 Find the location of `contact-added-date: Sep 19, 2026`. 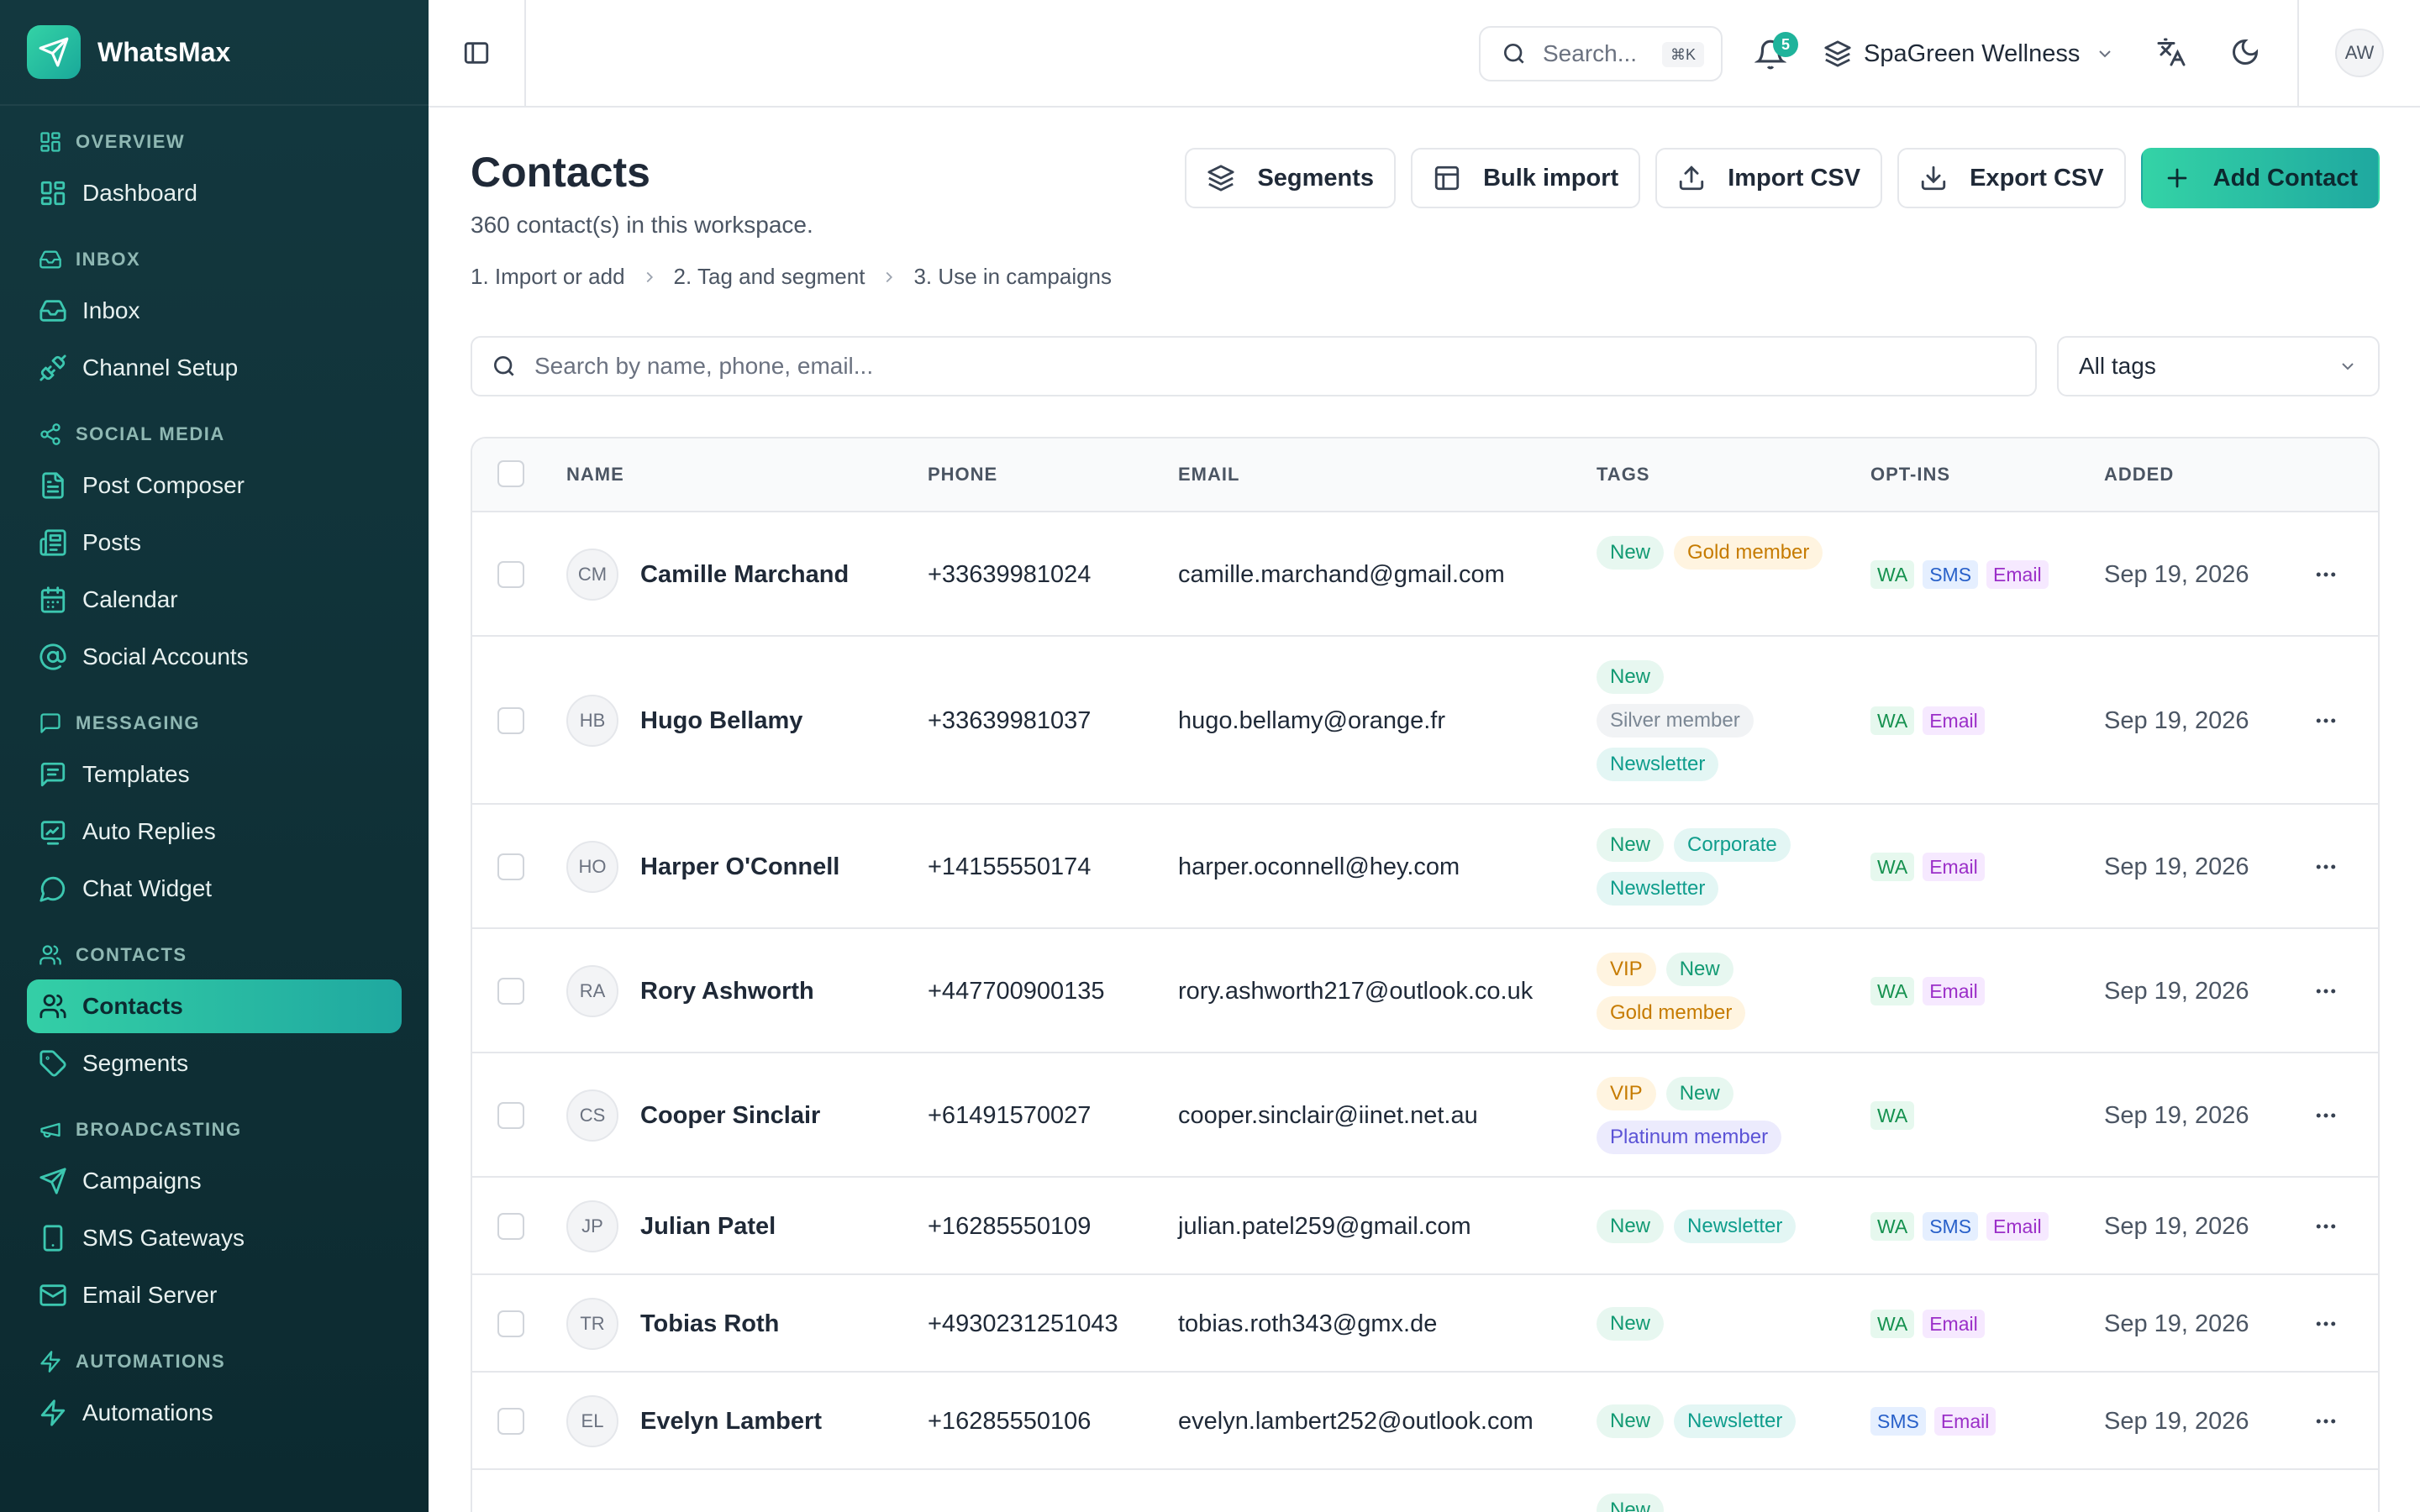

contact-added-date: Sep 19, 2026 is located at coordinates (2176, 1115).